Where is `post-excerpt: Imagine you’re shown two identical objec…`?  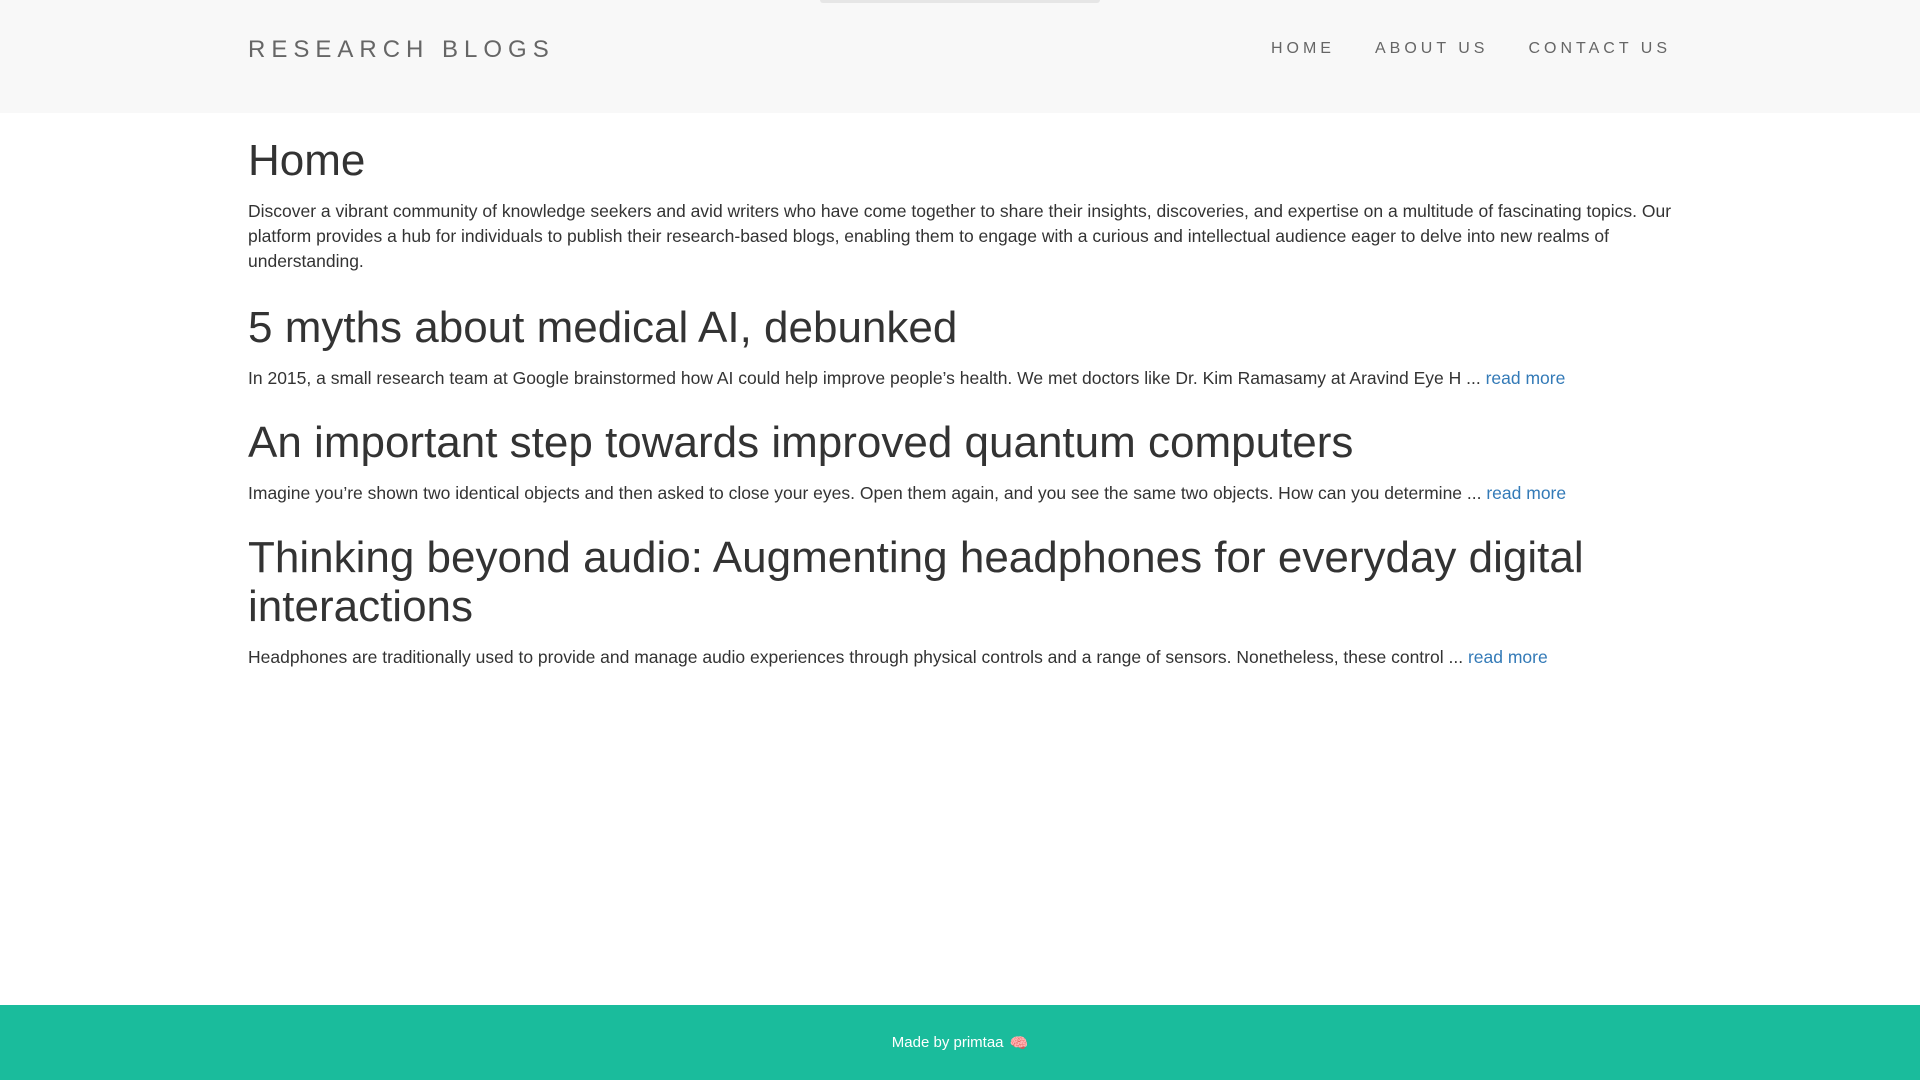
post-excerpt: Imagine you’re shown two identical objec… is located at coordinates (865, 493).